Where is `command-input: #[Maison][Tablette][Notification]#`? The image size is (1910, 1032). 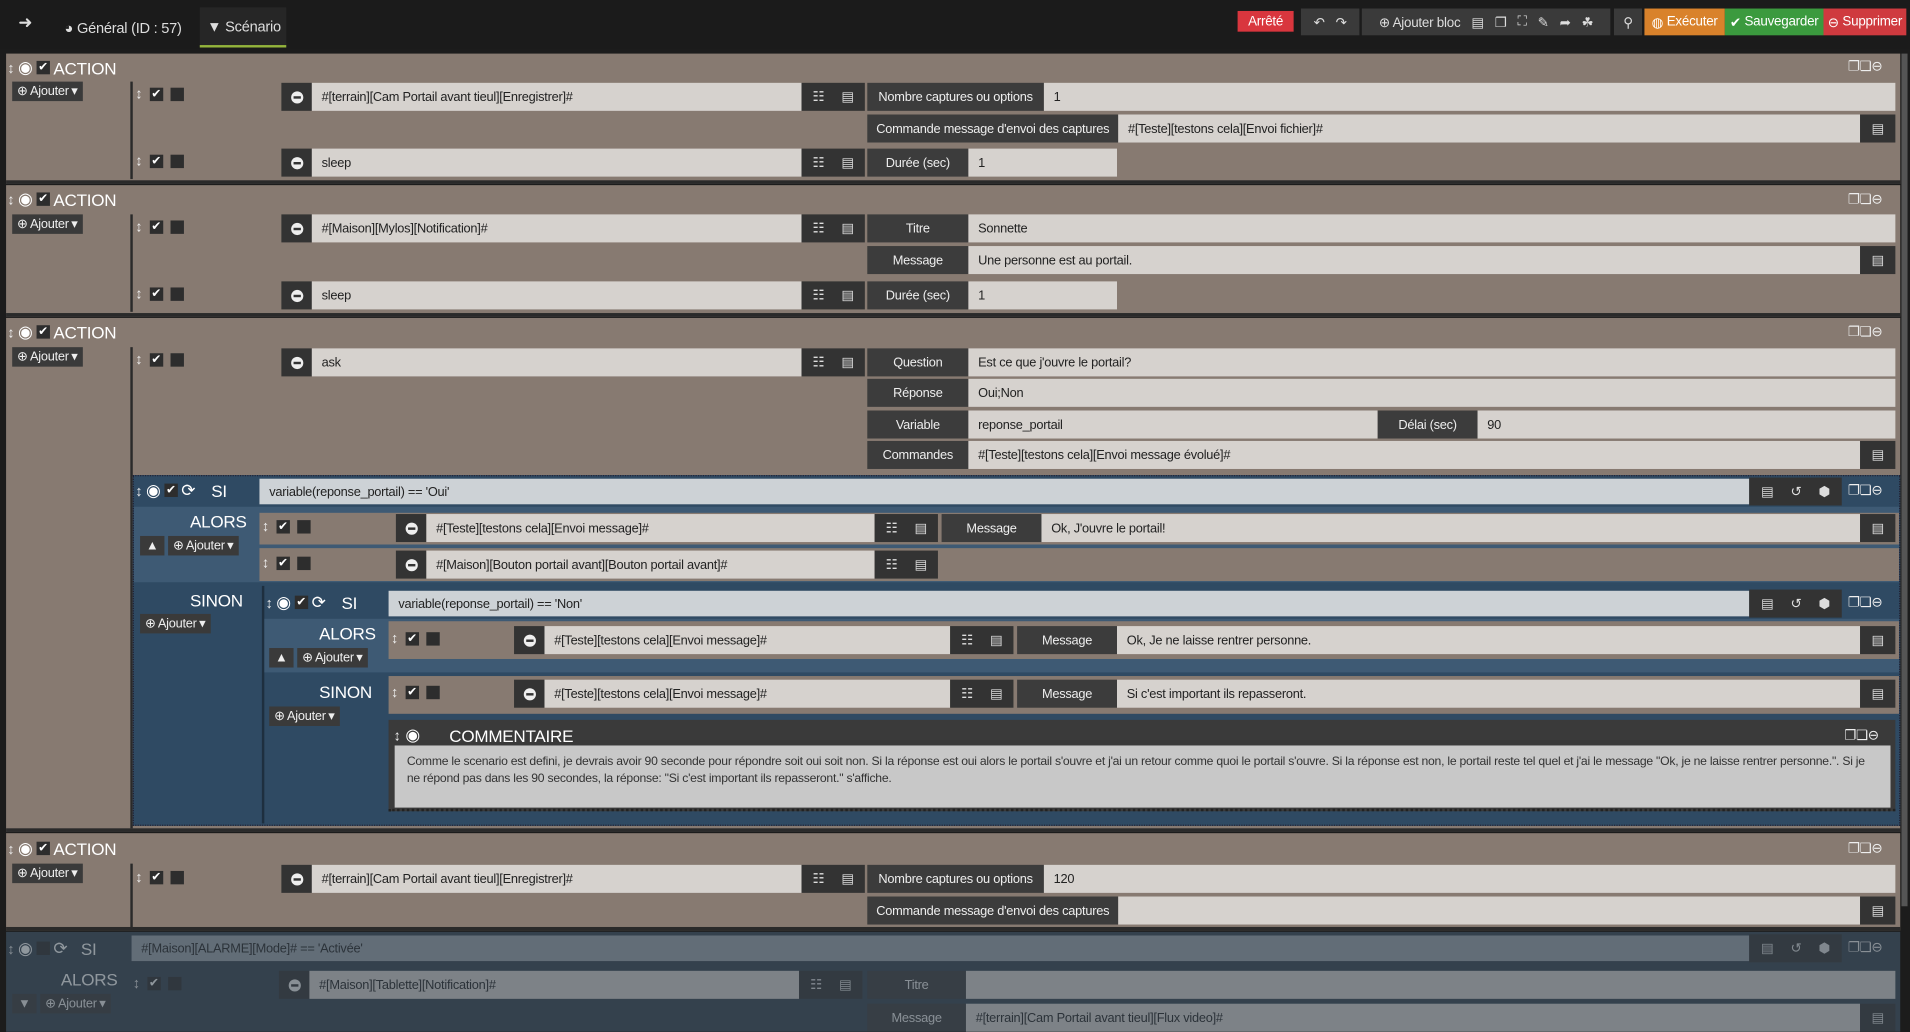
command-input: #[Maison][Tablette][Notification]# is located at coordinates (554, 984).